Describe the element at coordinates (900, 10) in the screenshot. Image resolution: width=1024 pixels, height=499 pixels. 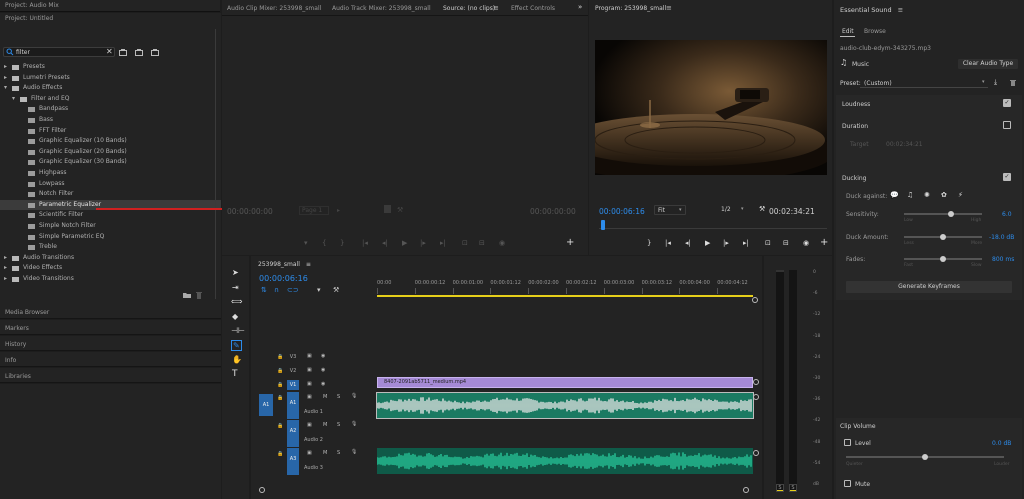
I see `panel-menu-icon: ≡` at that location.